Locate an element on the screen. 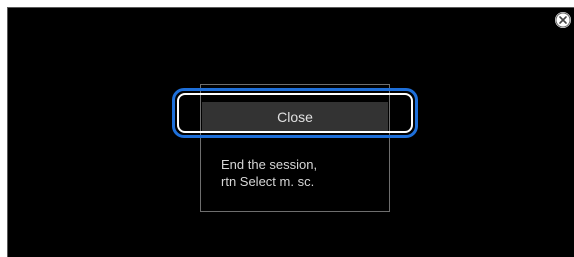 Image resolution: width=574 pixels, height=257 pixels. close-menu-item: Close is located at coordinates (295, 117).